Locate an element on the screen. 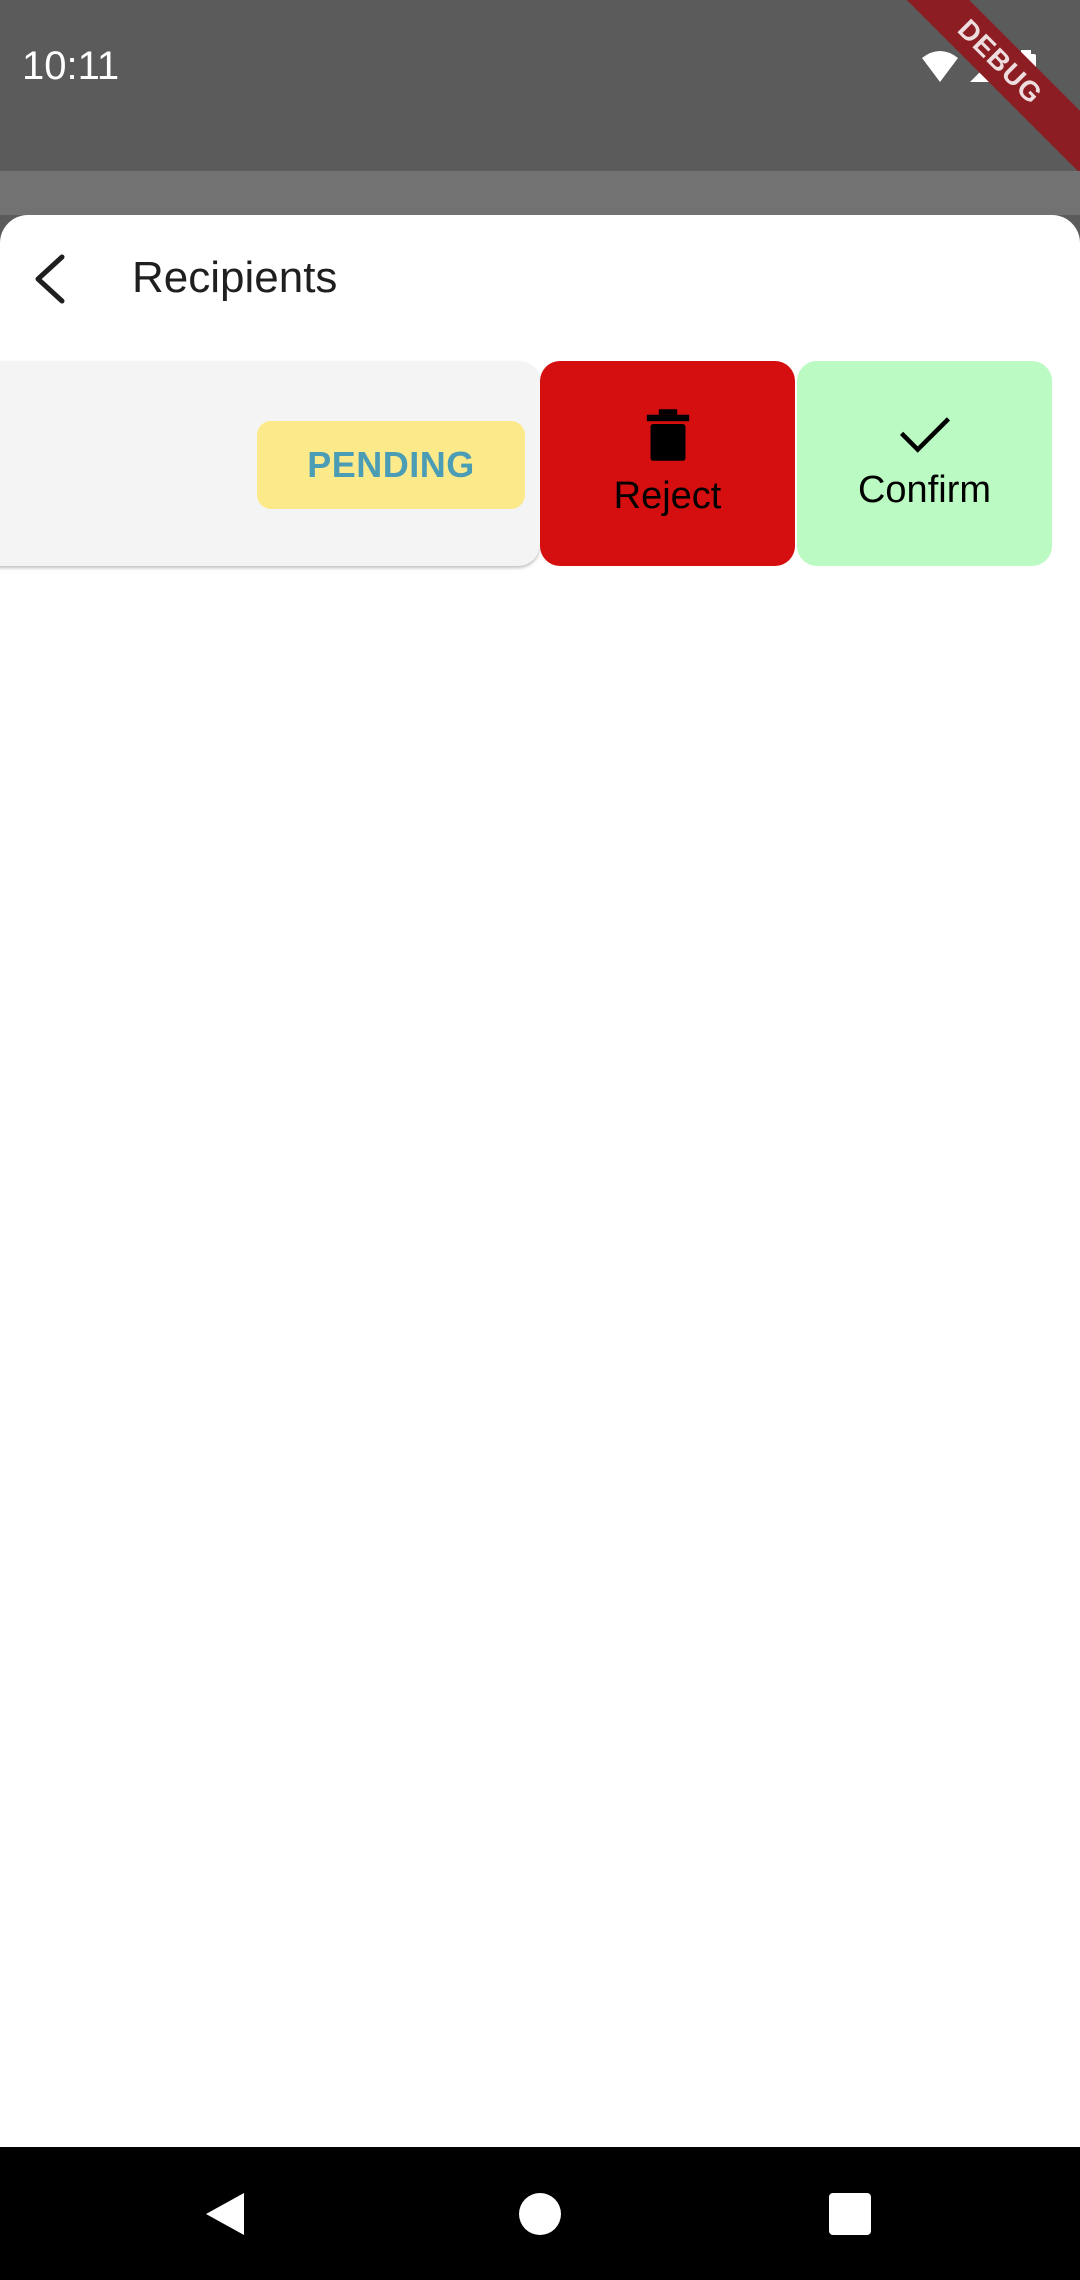 This screenshot has height=2280, width=1080. app-bar: Recipients is located at coordinates (540, 280).